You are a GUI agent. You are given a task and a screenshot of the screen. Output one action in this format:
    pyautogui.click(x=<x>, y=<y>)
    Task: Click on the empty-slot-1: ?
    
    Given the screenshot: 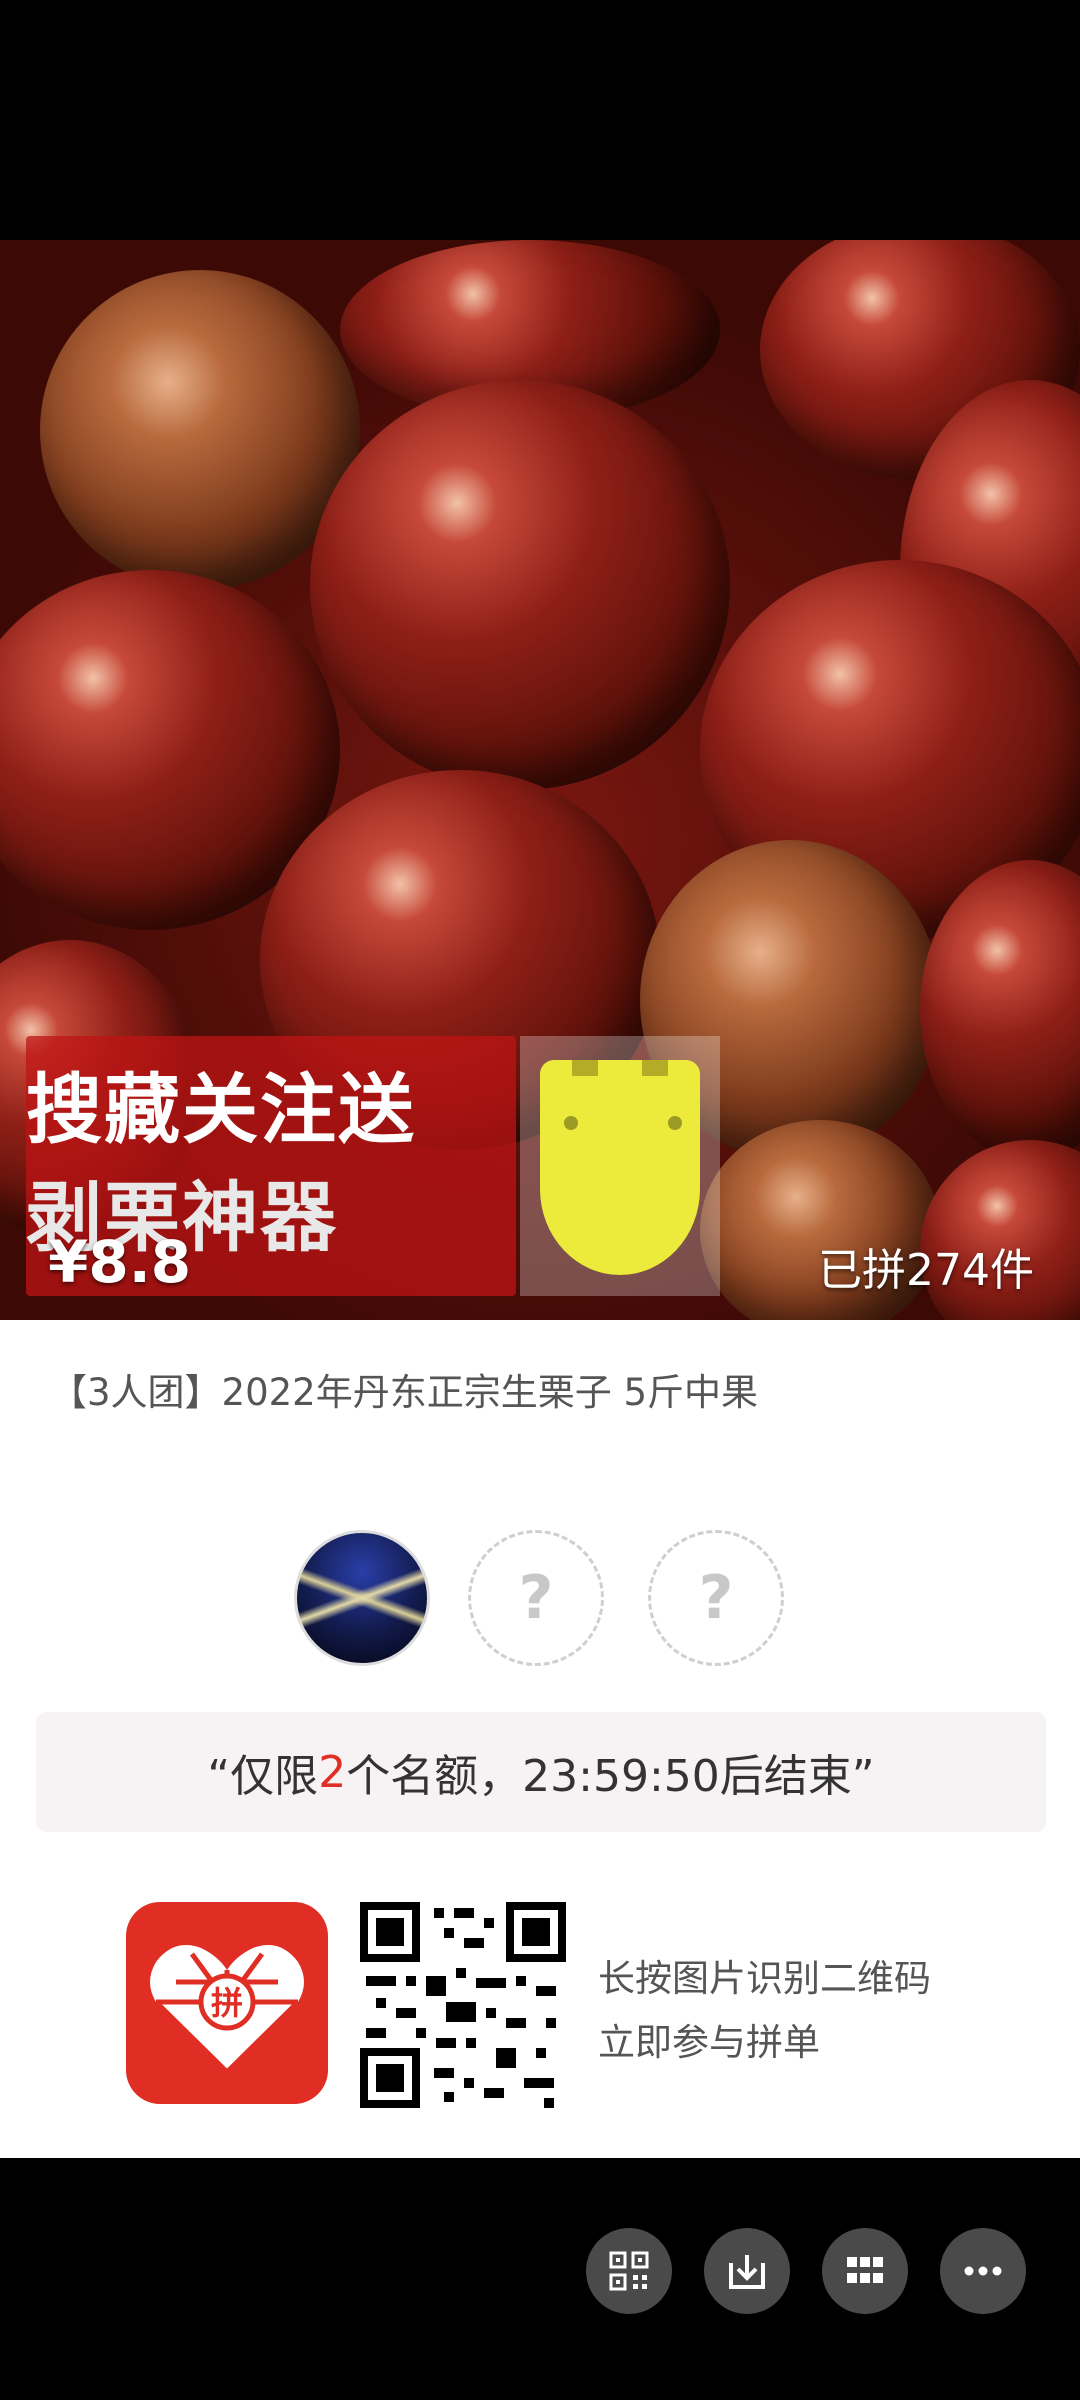 What is the action you would take?
    pyautogui.click(x=536, y=1598)
    